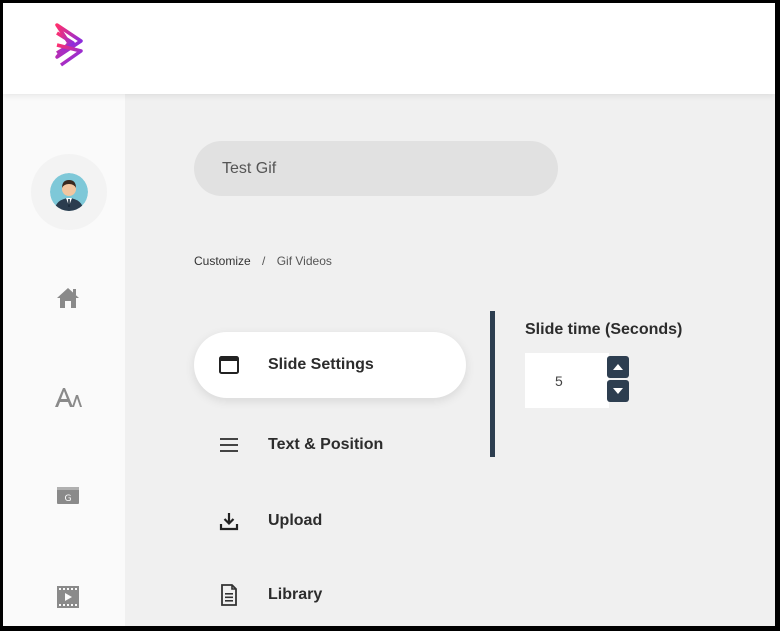 The height and width of the screenshot is (631, 780). I want to click on menu-item-label: Slide Settings, so click(321, 364).